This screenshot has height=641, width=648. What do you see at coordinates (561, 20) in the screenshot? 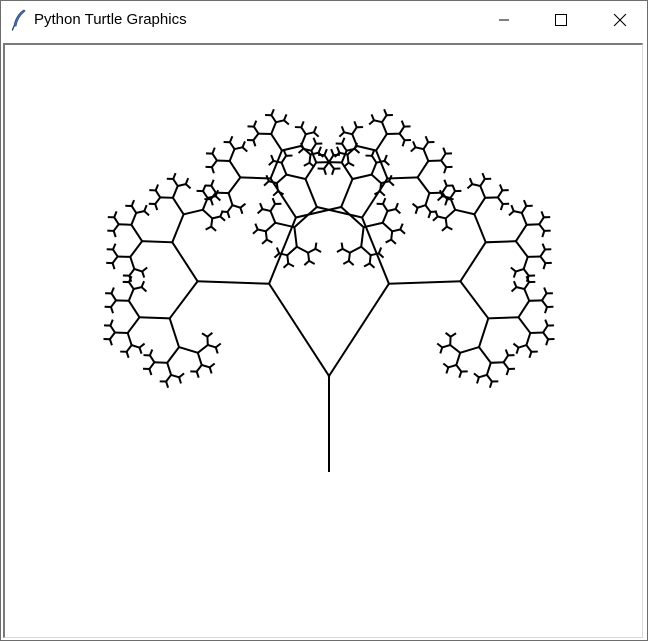
I see `maximize-button` at bounding box center [561, 20].